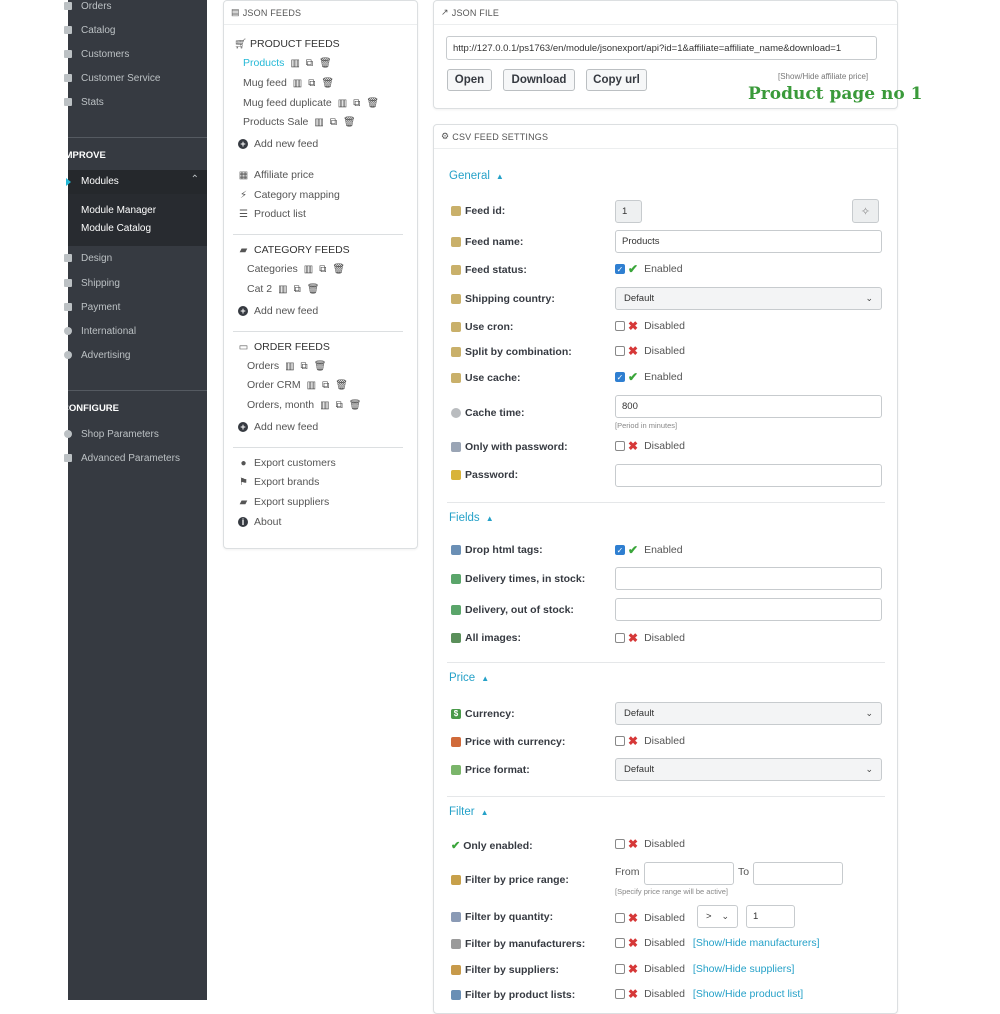  Describe the element at coordinates (649, 377) in the screenshot. I see `use-cache-toggle: ✓ ✔ Enabled` at that location.